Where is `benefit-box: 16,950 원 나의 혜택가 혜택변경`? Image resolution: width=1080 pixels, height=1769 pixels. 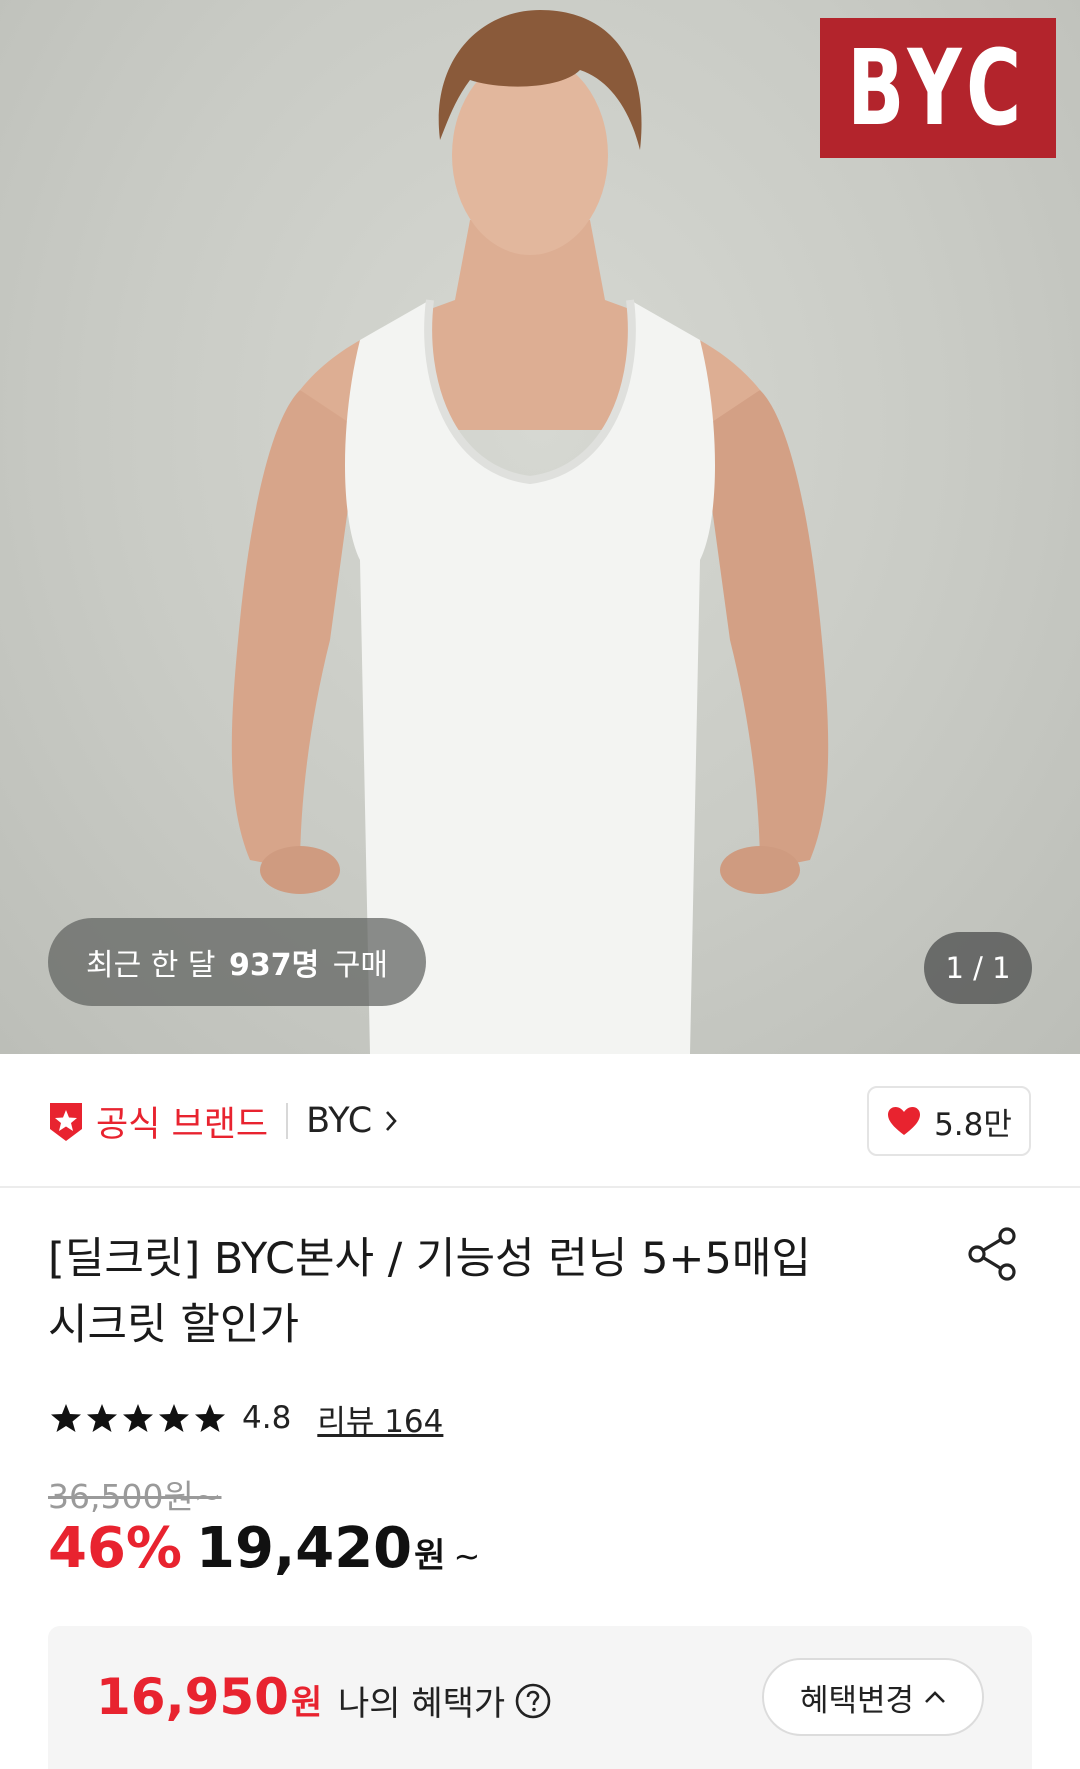 benefit-box: 16,950 원 나의 혜택가 혜택변경 is located at coordinates (540, 1697).